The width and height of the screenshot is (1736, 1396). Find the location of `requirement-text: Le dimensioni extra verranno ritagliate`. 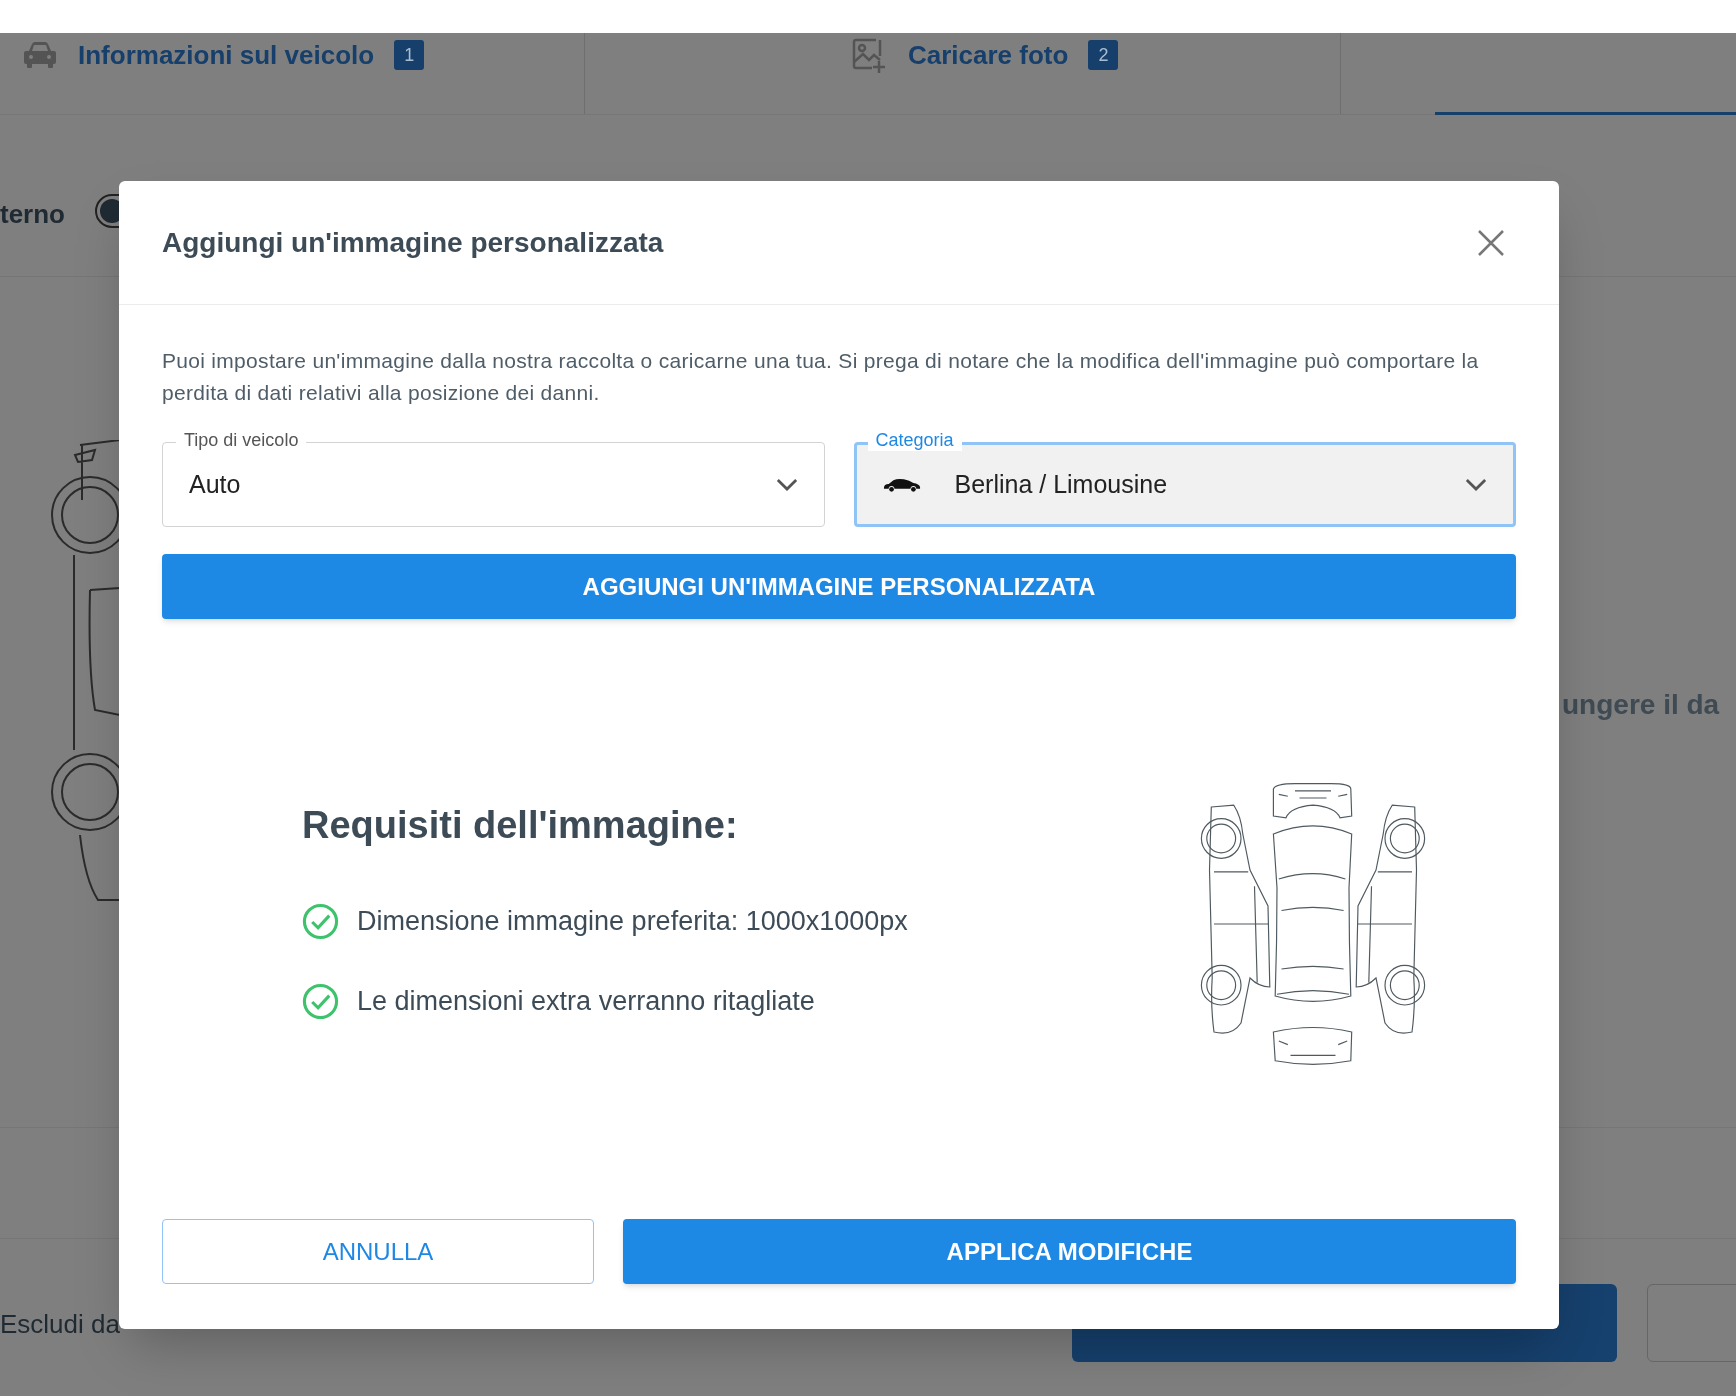

requirement-text: Le dimensioni extra verranno ritagliate is located at coordinates (586, 1002).